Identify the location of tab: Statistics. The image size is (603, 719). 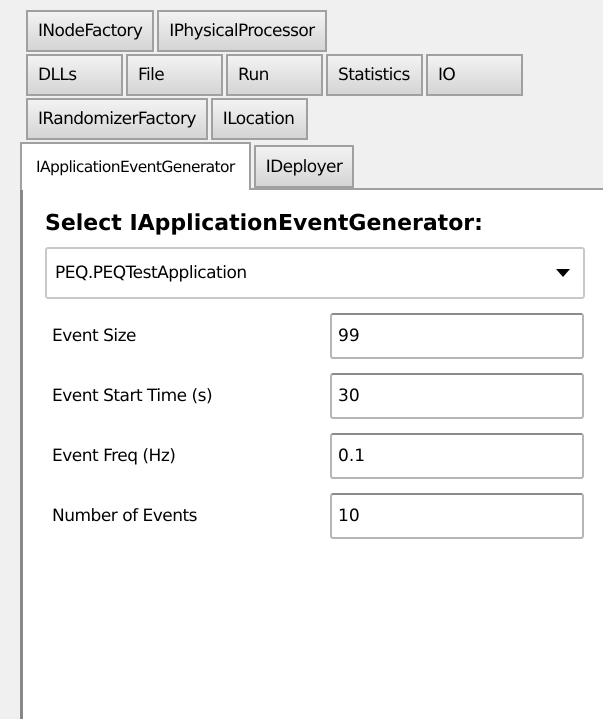
(374, 75).